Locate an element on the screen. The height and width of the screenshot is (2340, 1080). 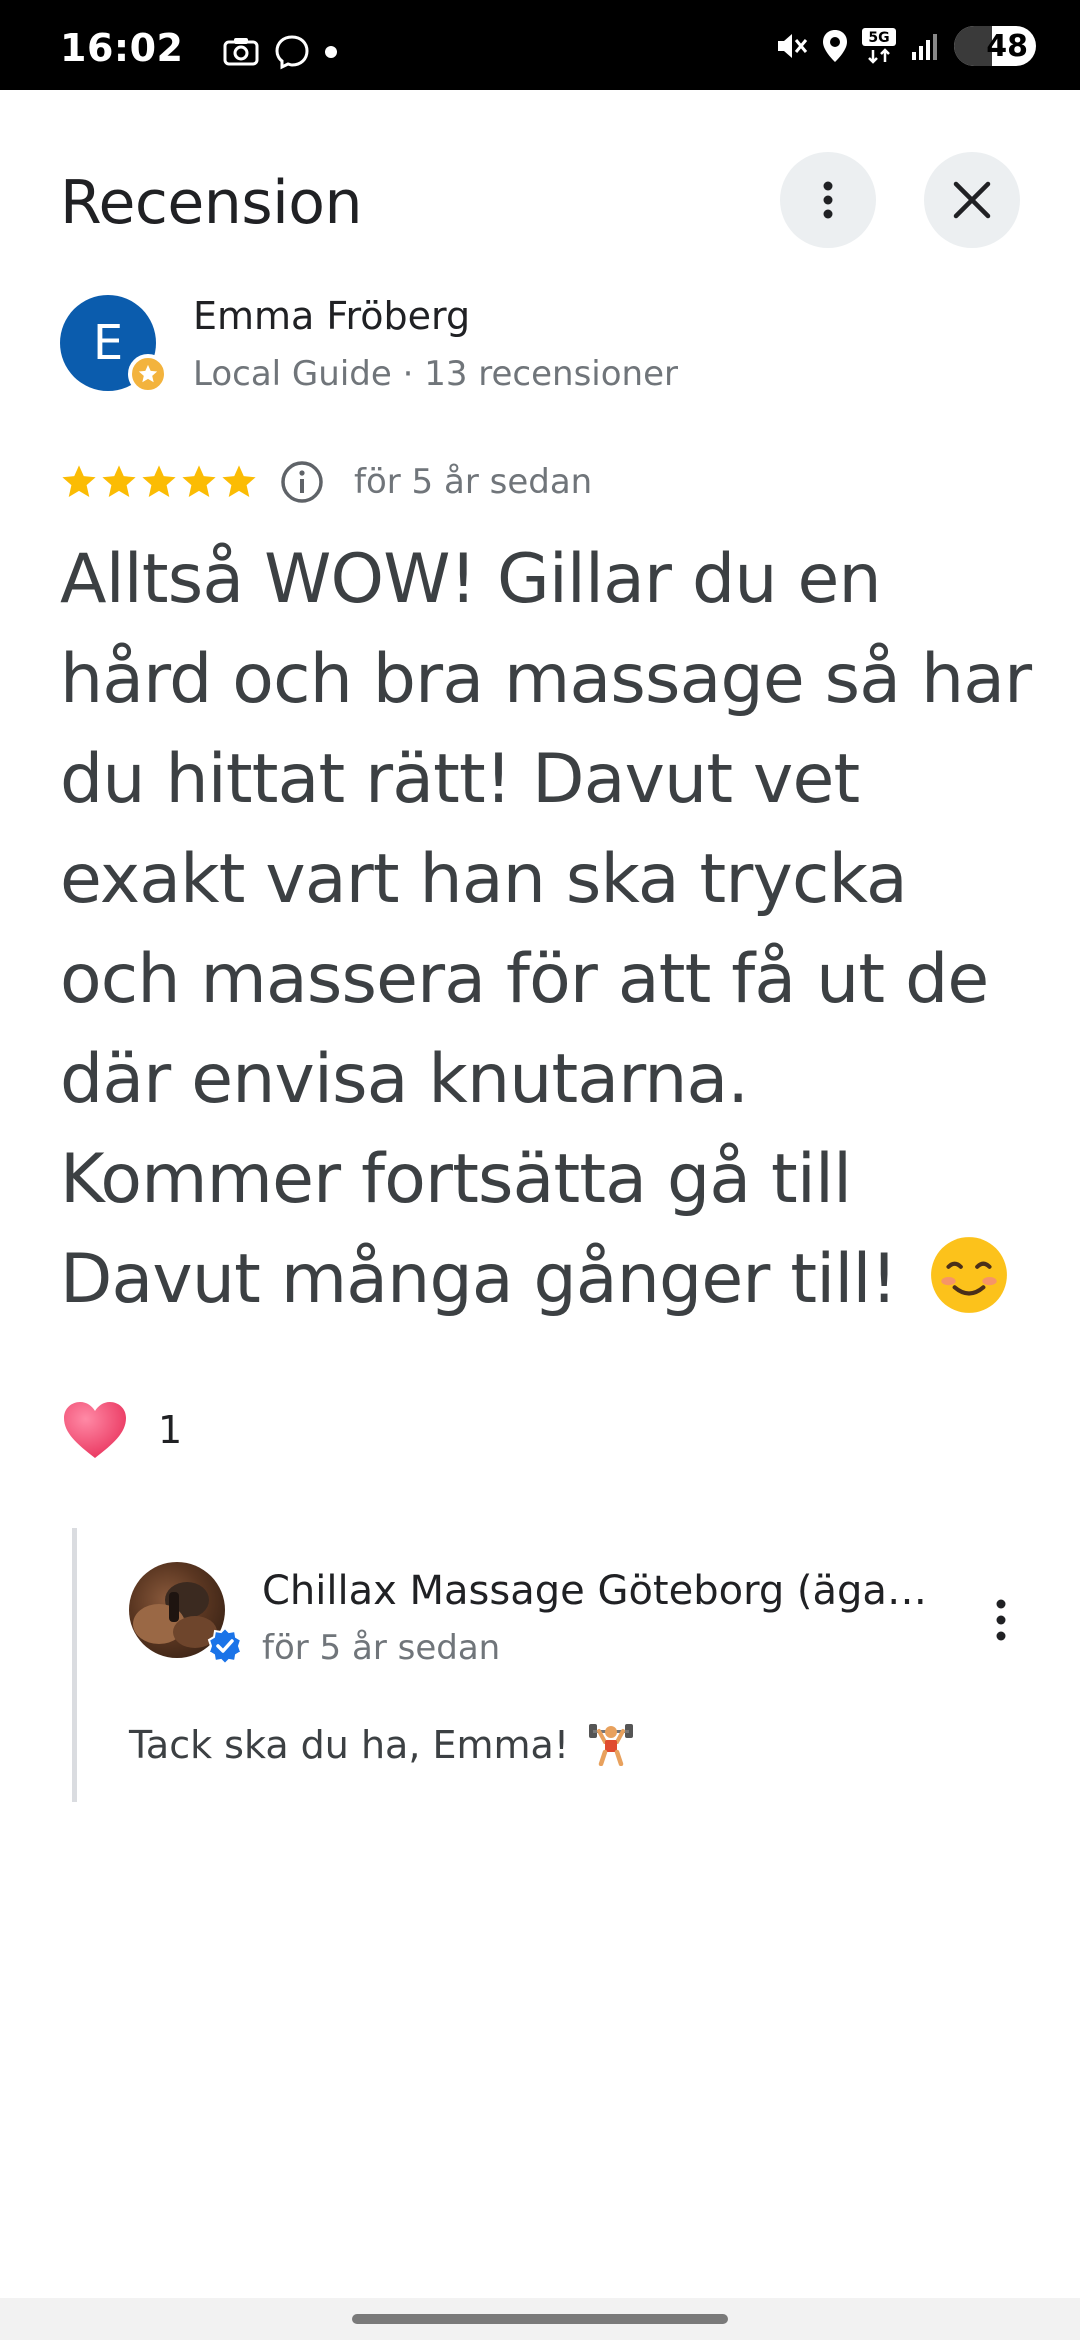
verified-icon is located at coordinates (225, 1646).